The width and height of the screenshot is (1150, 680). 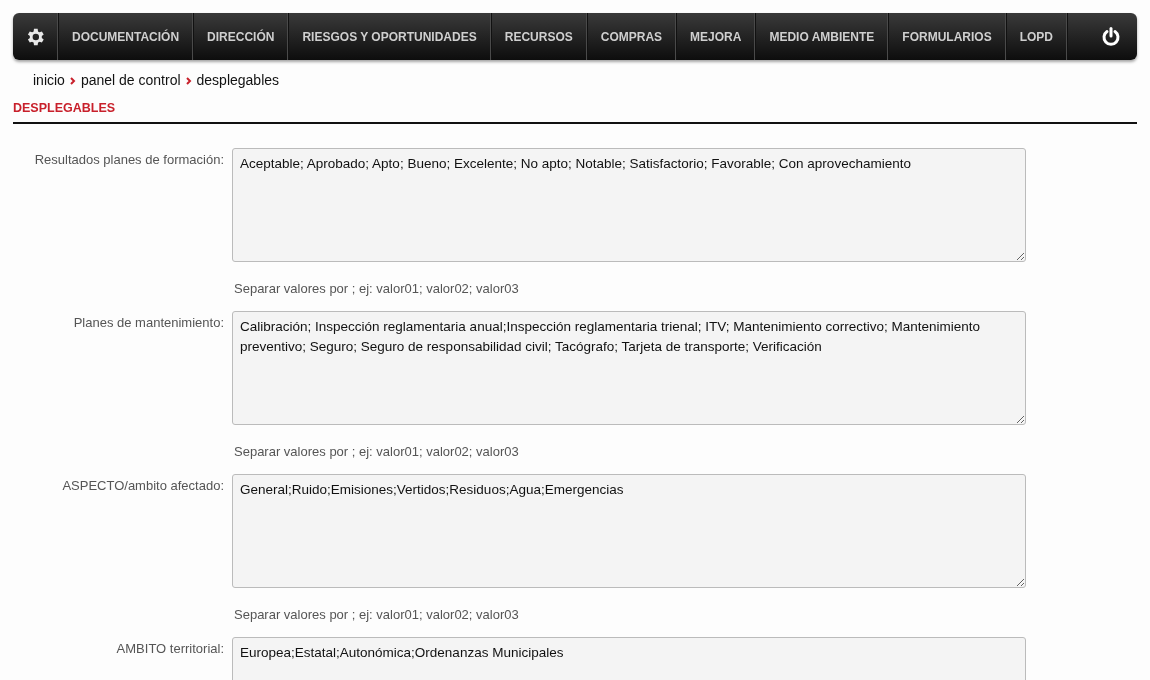 What do you see at coordinates (49, 80) in the screenshot?
I see `breadcrumb-link: inicio` at bounding box center [49, 80].